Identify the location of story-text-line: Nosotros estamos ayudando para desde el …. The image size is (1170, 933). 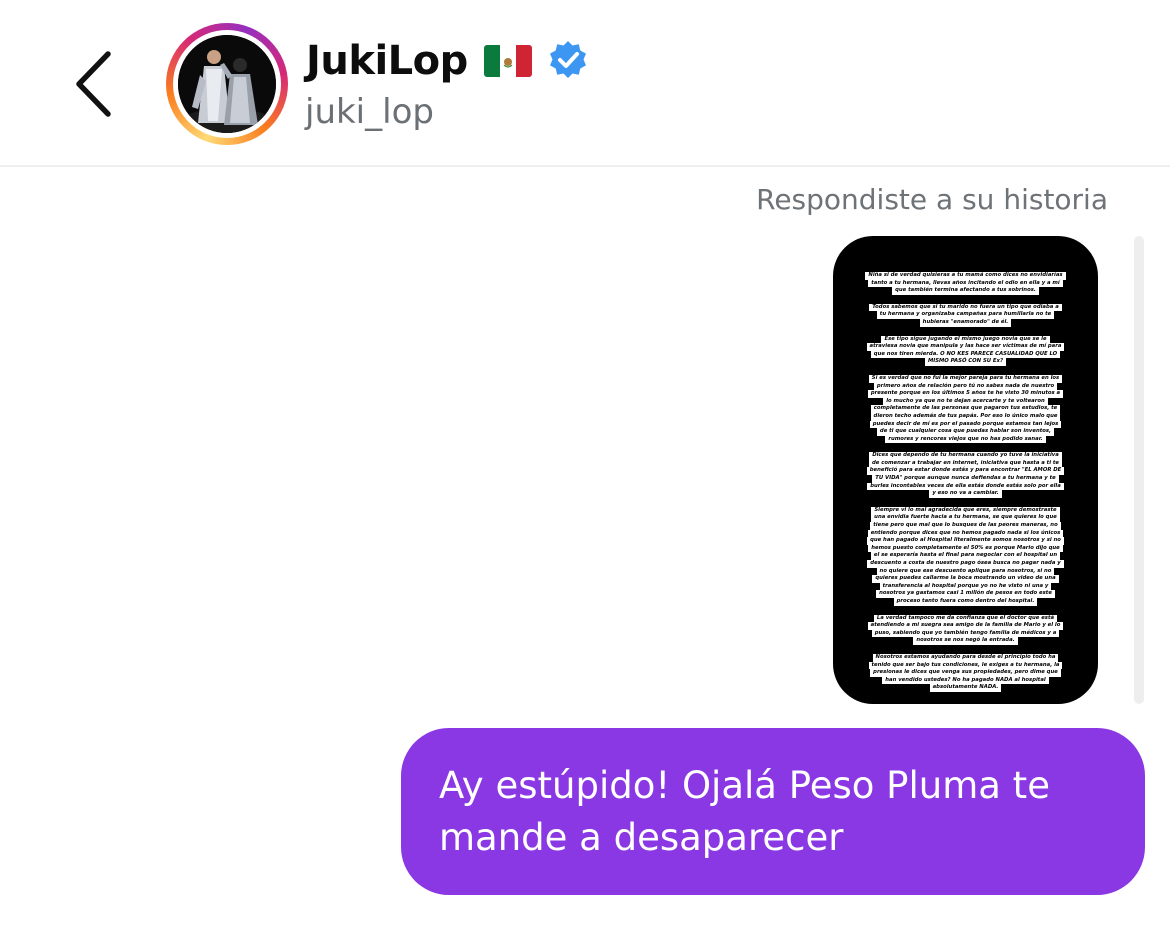
(965, 657).